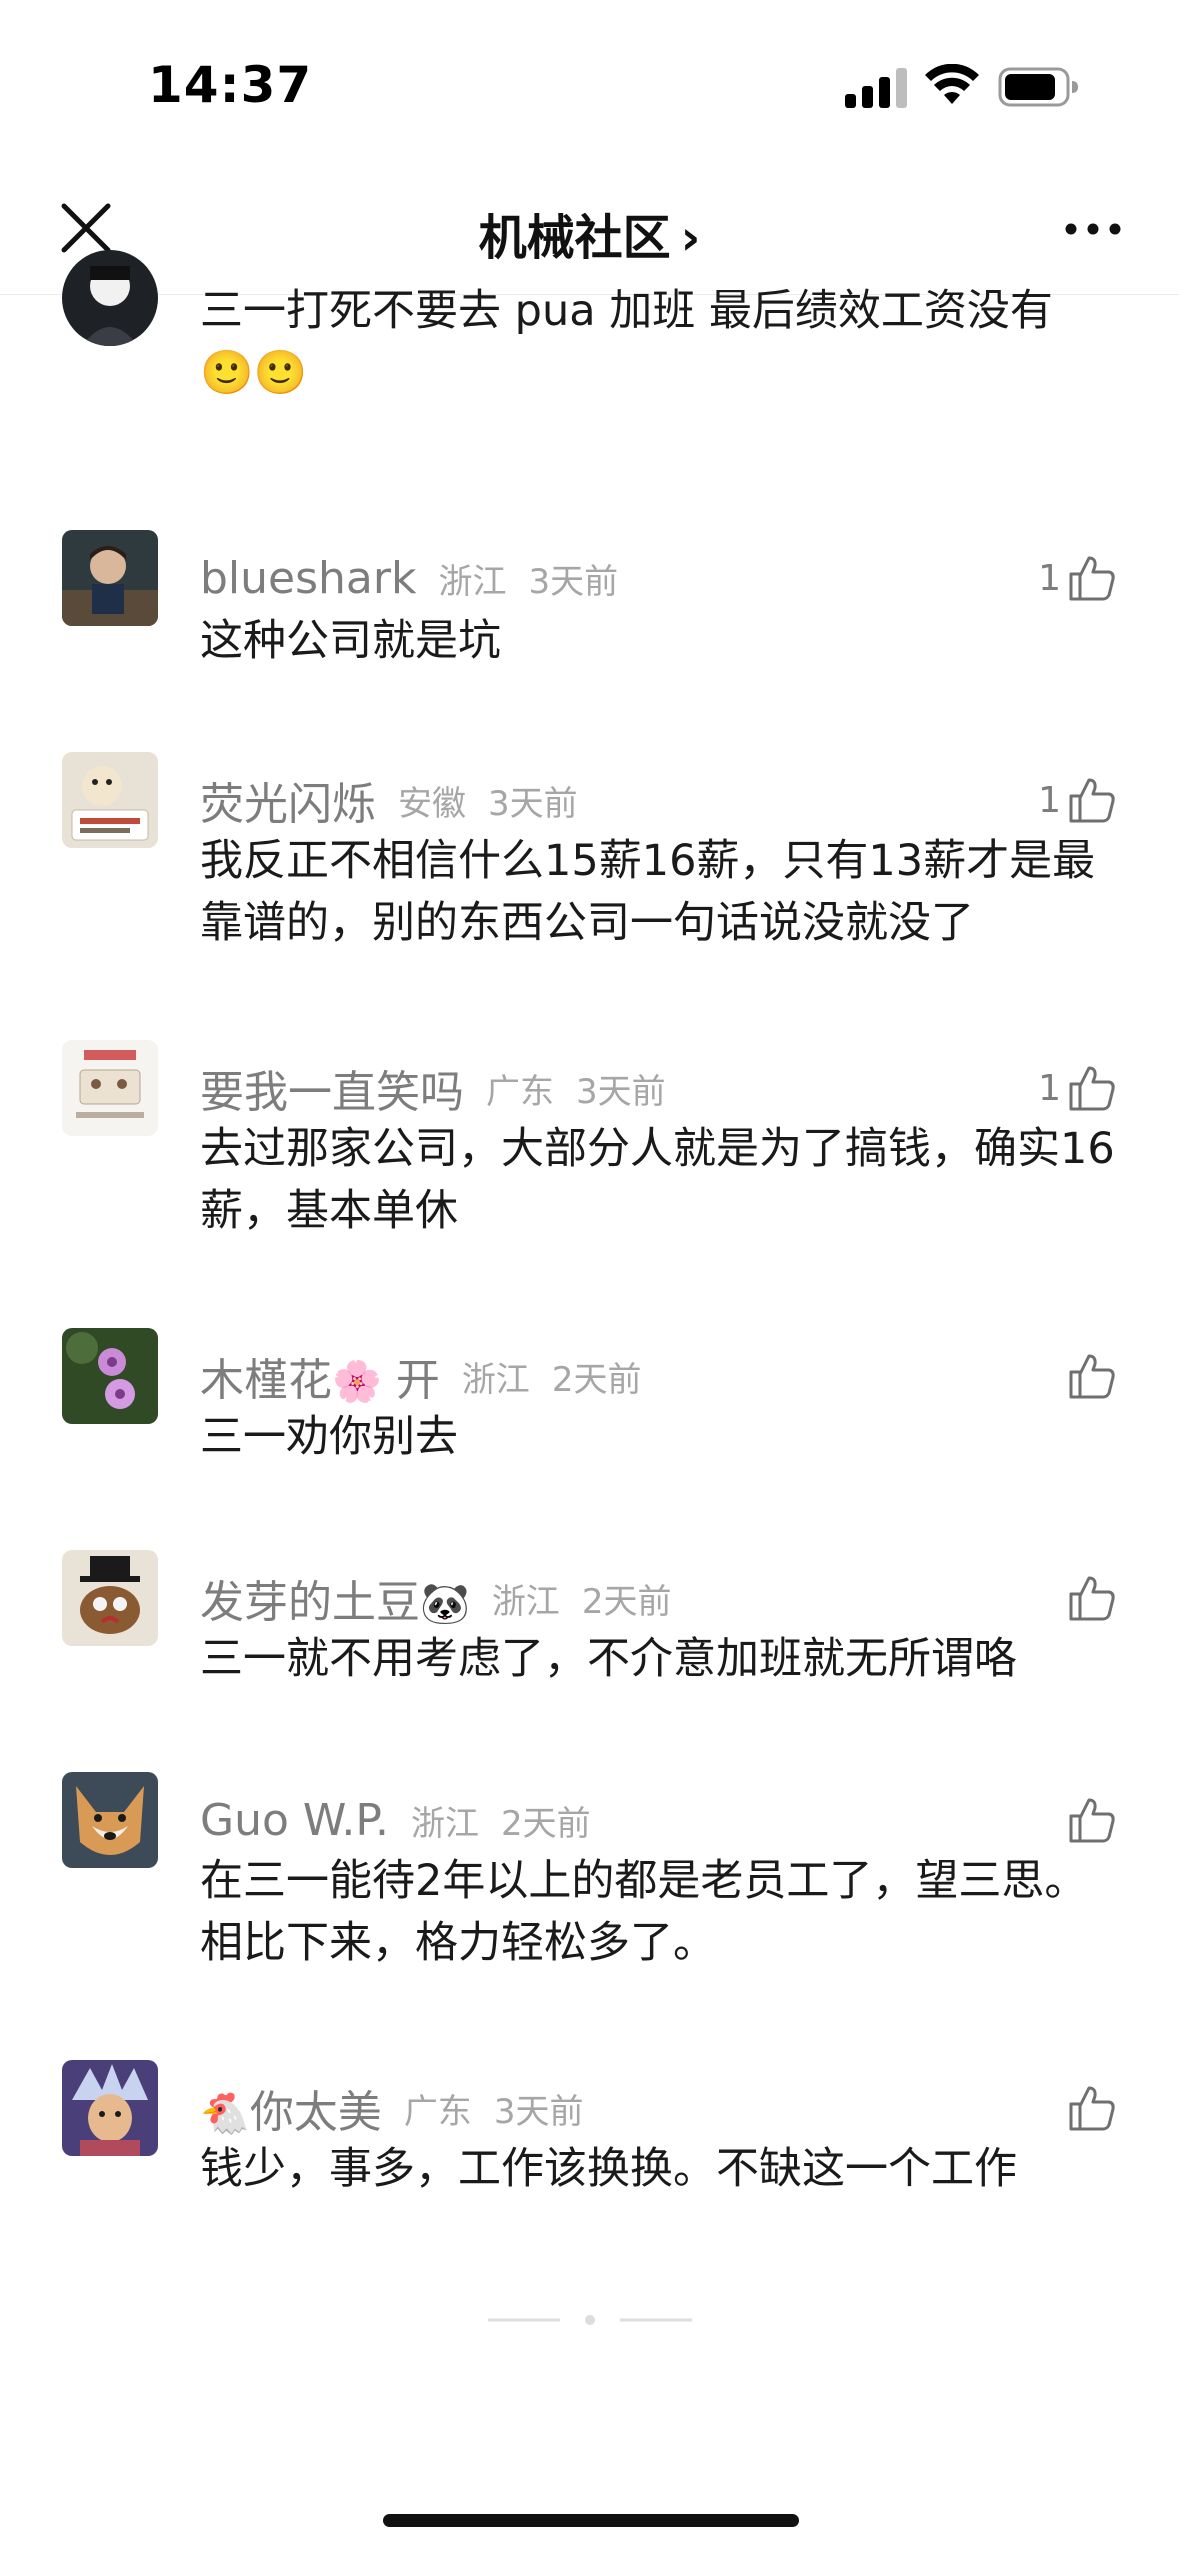 This screenshot has height=2556, width=1179. What do you see at coordinates (574, 238) in the screenshot?
I see `page-title-text: 机械社区` at bounding box center [574, 238].